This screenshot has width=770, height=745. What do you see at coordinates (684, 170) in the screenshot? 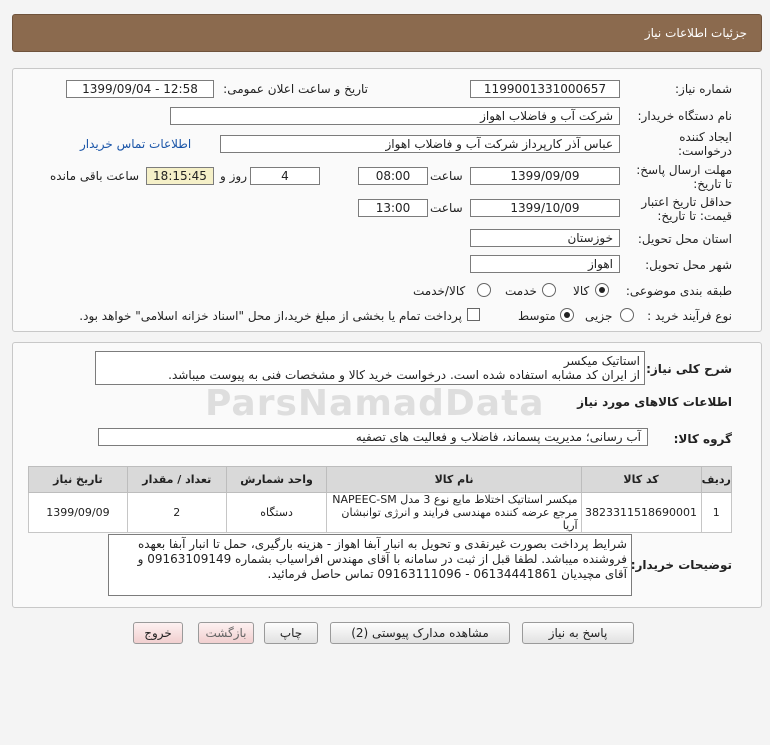
I see `reply-deadline-label-1: مهلت ارسال پاسخ:` at bounding box center [684, 170].